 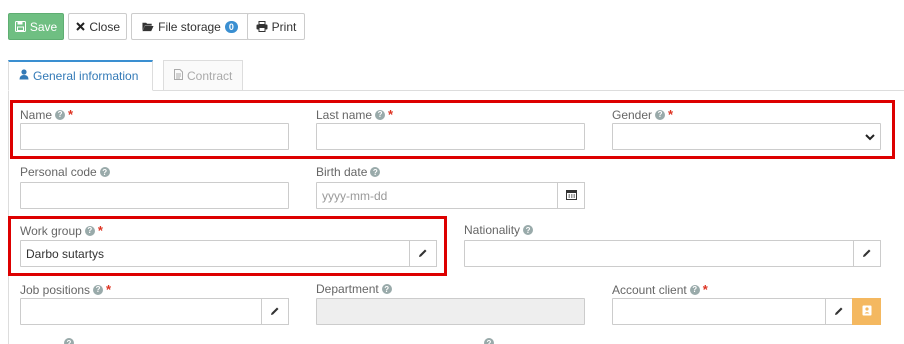 I want to click on printer-icon, so click(x=262, y=27).